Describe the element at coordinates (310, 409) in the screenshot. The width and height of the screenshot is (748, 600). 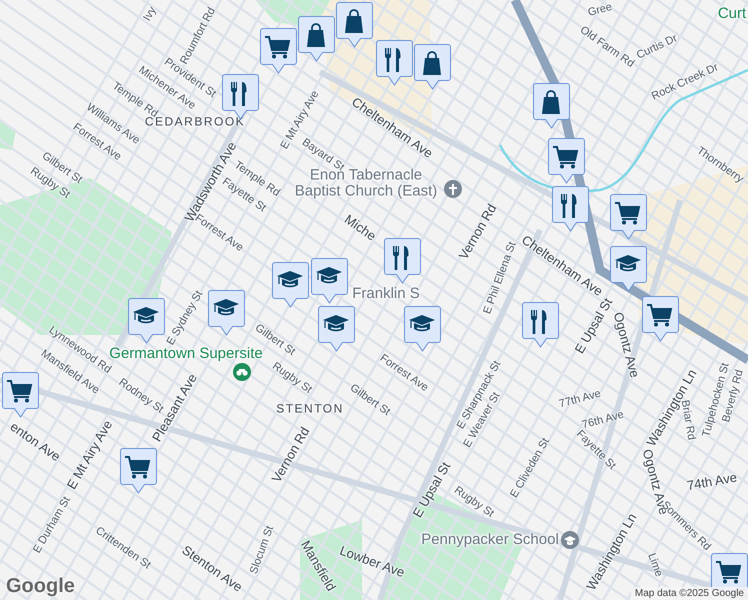
I see `neighborhood-label: STENTON` at that location.